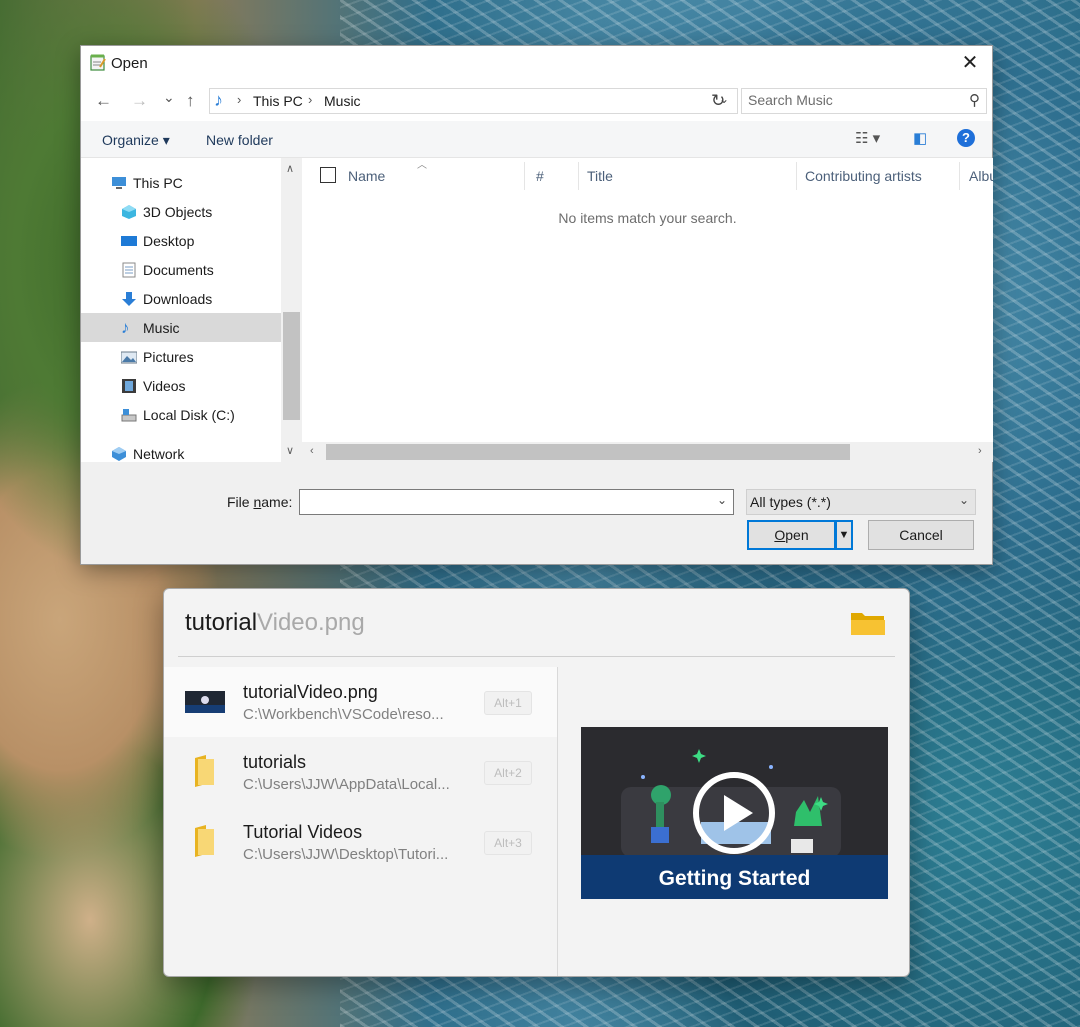 Image resolution: width=1080 pixels, height=1027 pixels. I want to click on notepad-app-icon, so click(98, 62).